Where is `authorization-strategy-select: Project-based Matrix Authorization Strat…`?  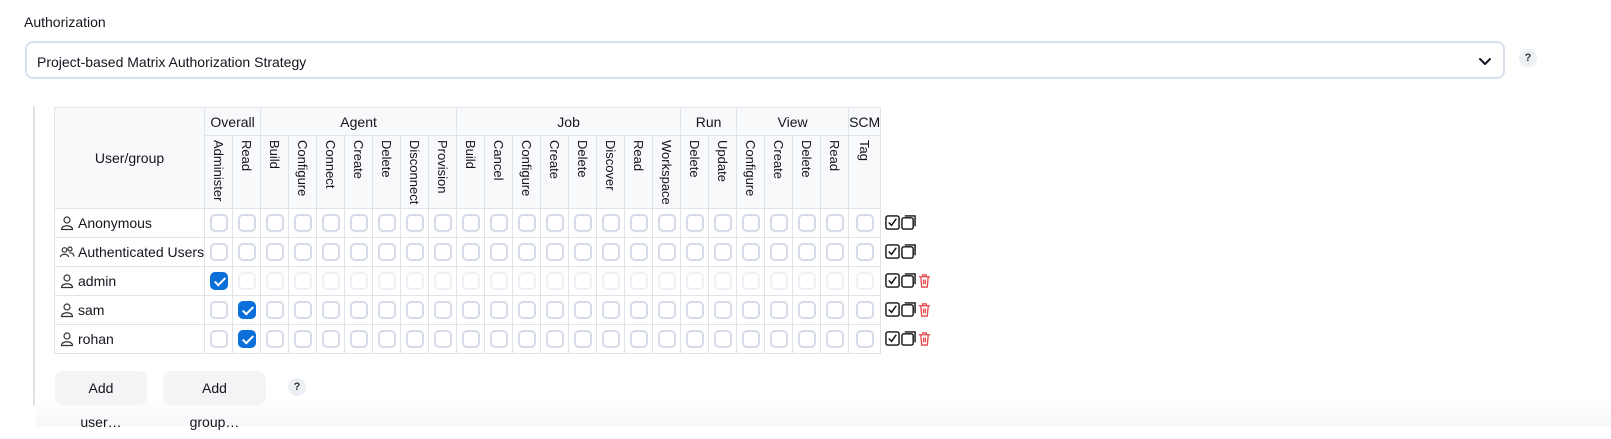 authorization-strategy-select: Project-based Matrix Authorization Strat… is located at coordinates (765, 60).